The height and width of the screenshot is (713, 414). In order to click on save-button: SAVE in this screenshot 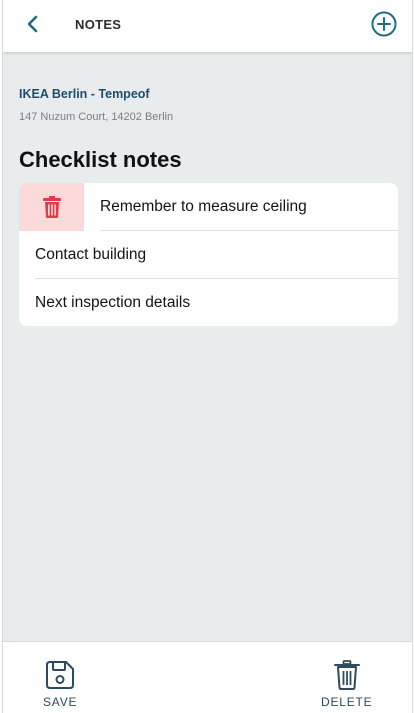, I will do `click(60, 684)`.